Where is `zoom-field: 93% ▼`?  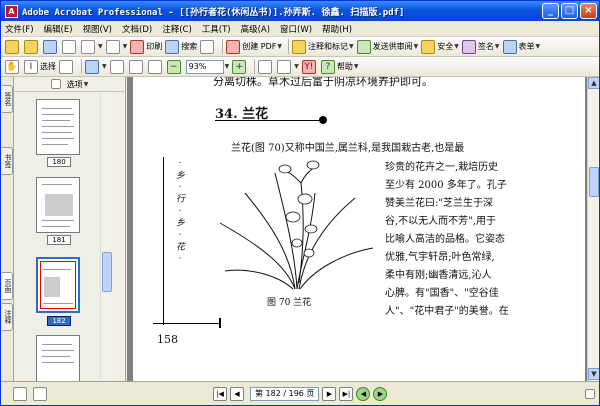 zoom-field: 93% ▼ is located at coordinates (207, 66).